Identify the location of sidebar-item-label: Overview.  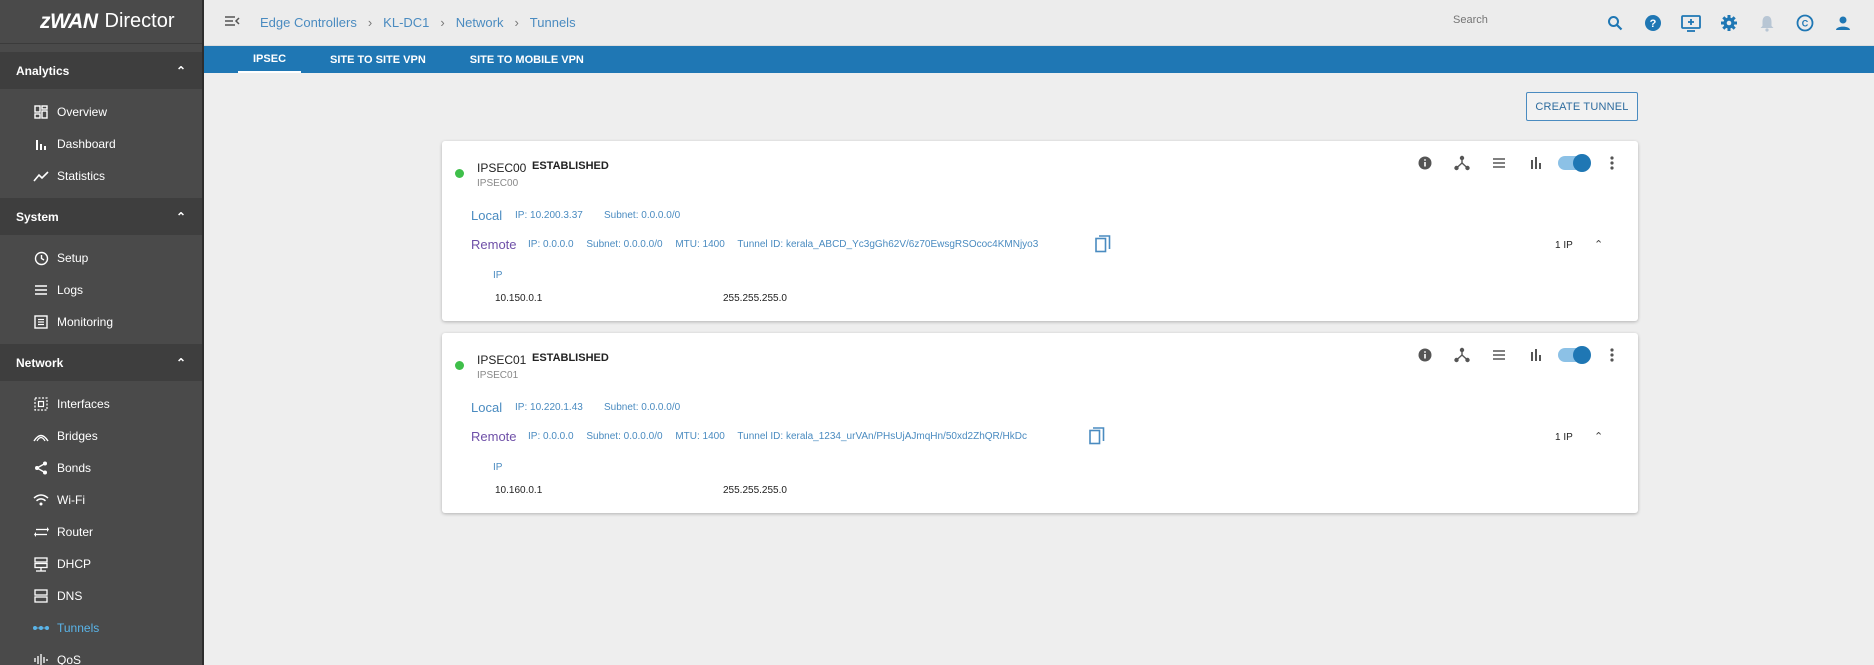
(82, 112).